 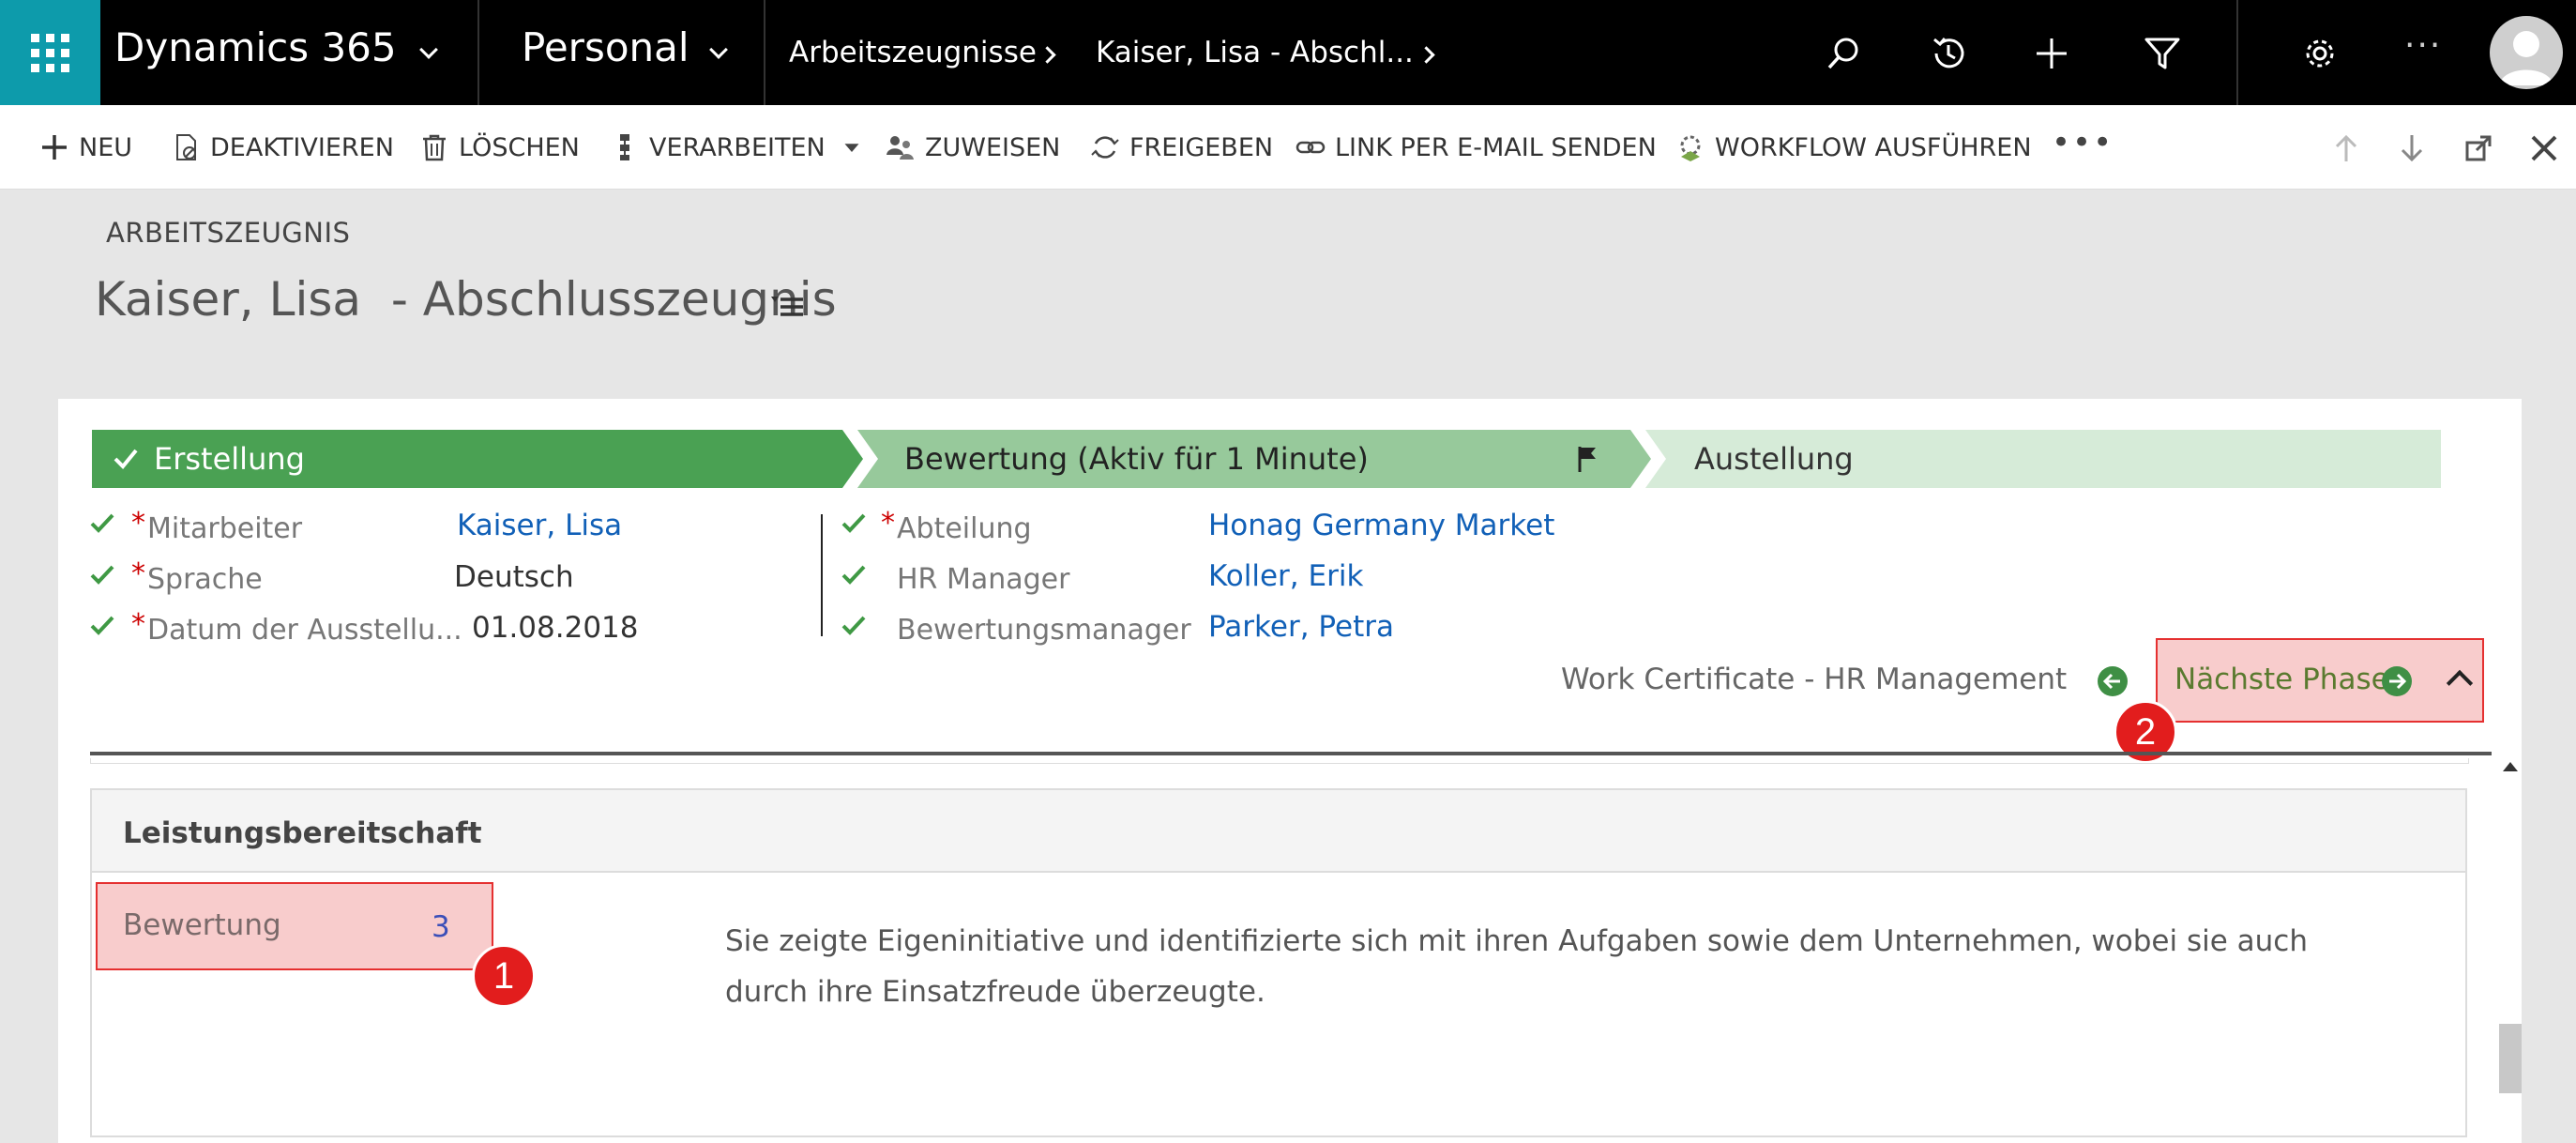 What do you see at coordinates (1136, 459) in the screenshot?
I see `bpf-stage-label: Bewertung (Aktiv für 1 Minute)` at bounding box center [1136, 459].